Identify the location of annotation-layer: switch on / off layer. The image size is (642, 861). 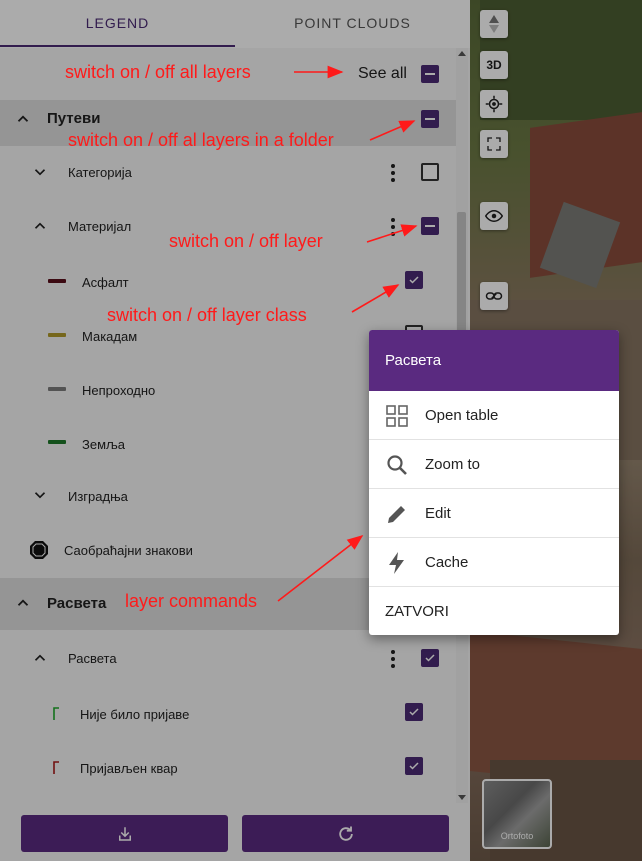
(246, 241).